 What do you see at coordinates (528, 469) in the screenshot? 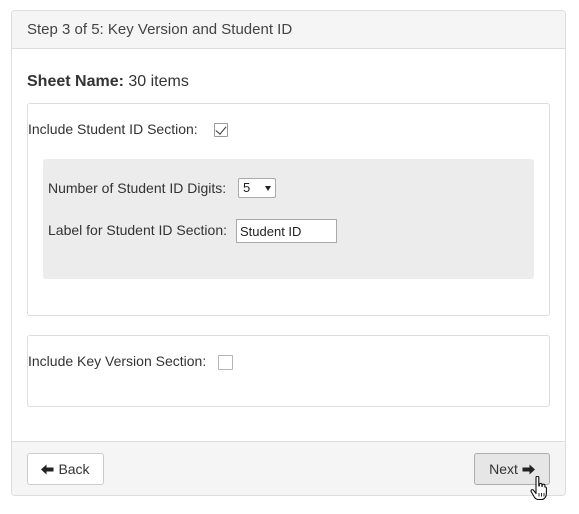
I see `arrow-right-icon` at bounding box center [528, 469].